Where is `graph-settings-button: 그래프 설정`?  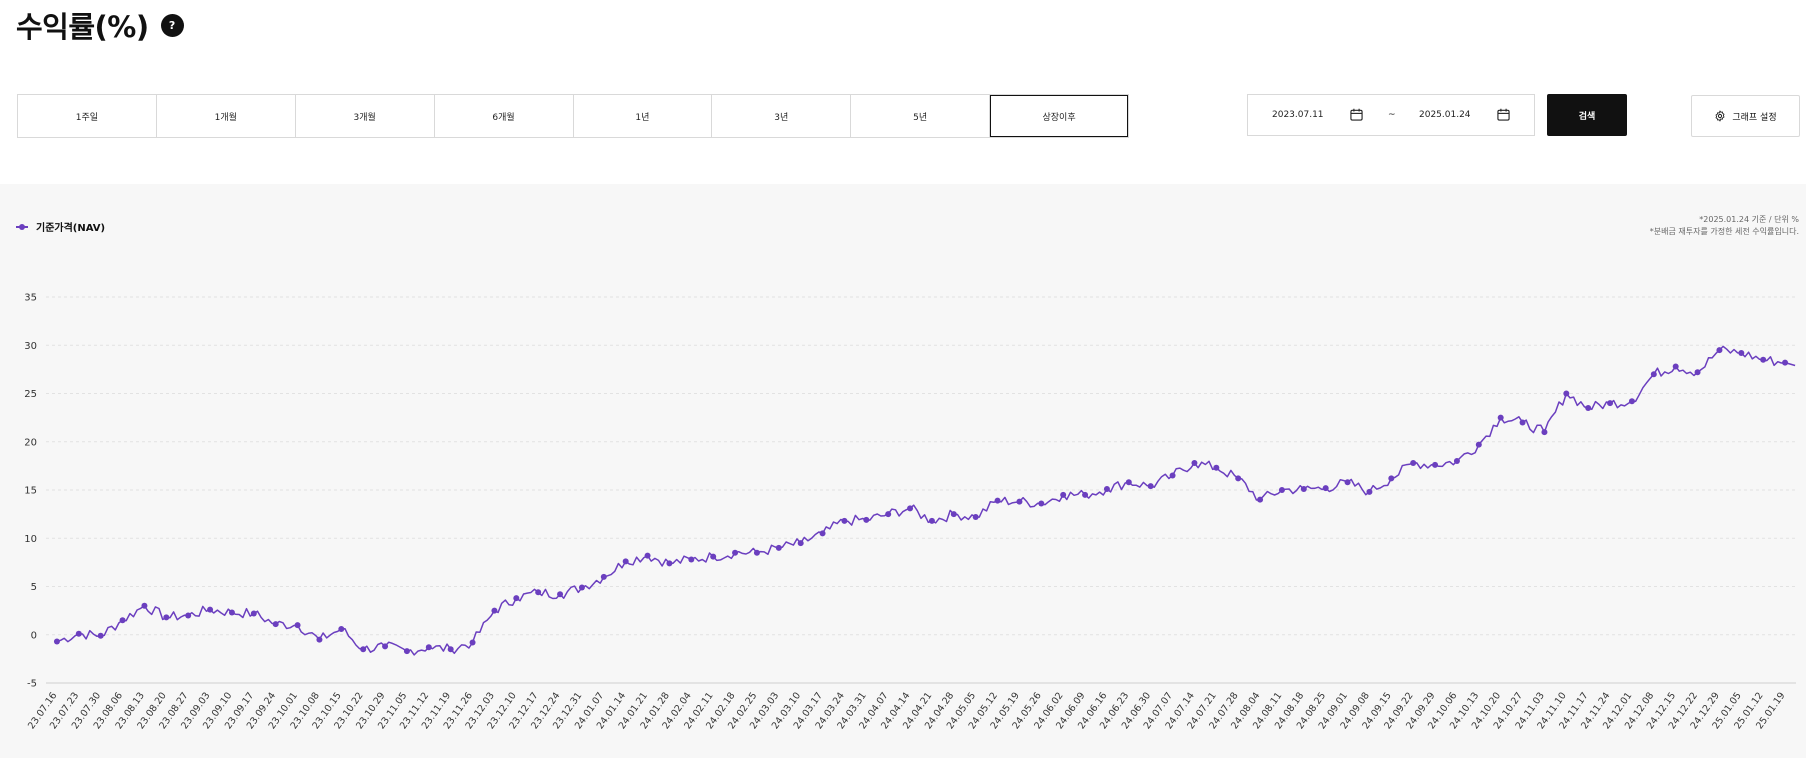 graph-settings-button: 그래프 설정 is located at coordinates (1745, 116).